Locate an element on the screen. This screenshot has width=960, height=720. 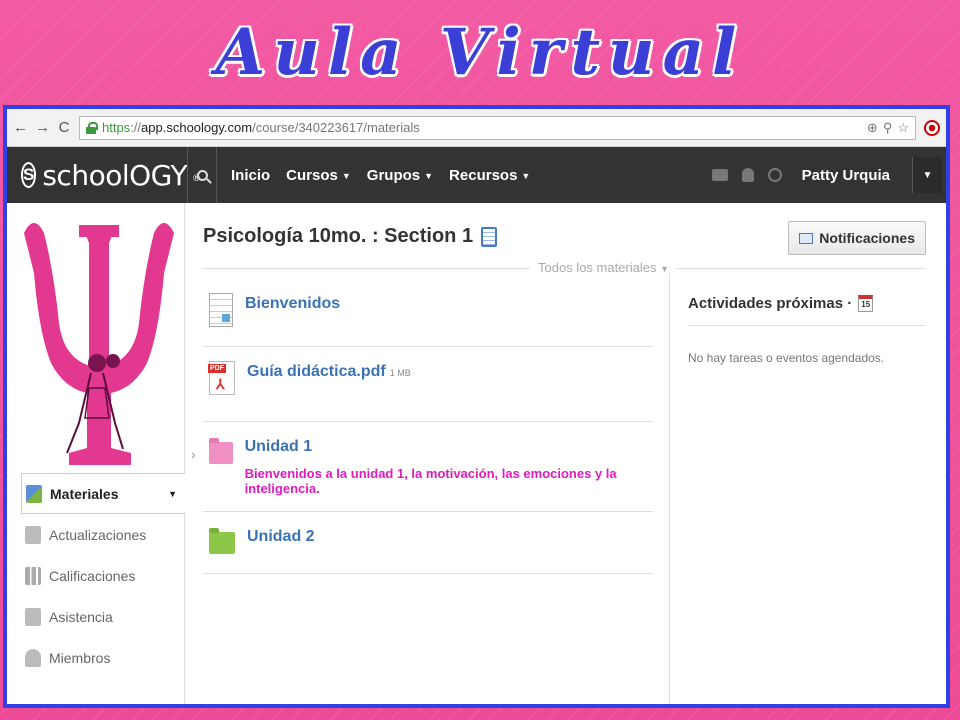
pdf-icon: PDF ⅄ is located at coordinates (221, 378).